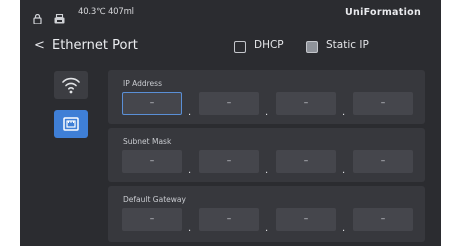 The height and width of the screenshot is (246, 451). I want to click on sidebar-item-wifi, so click(71, 85).